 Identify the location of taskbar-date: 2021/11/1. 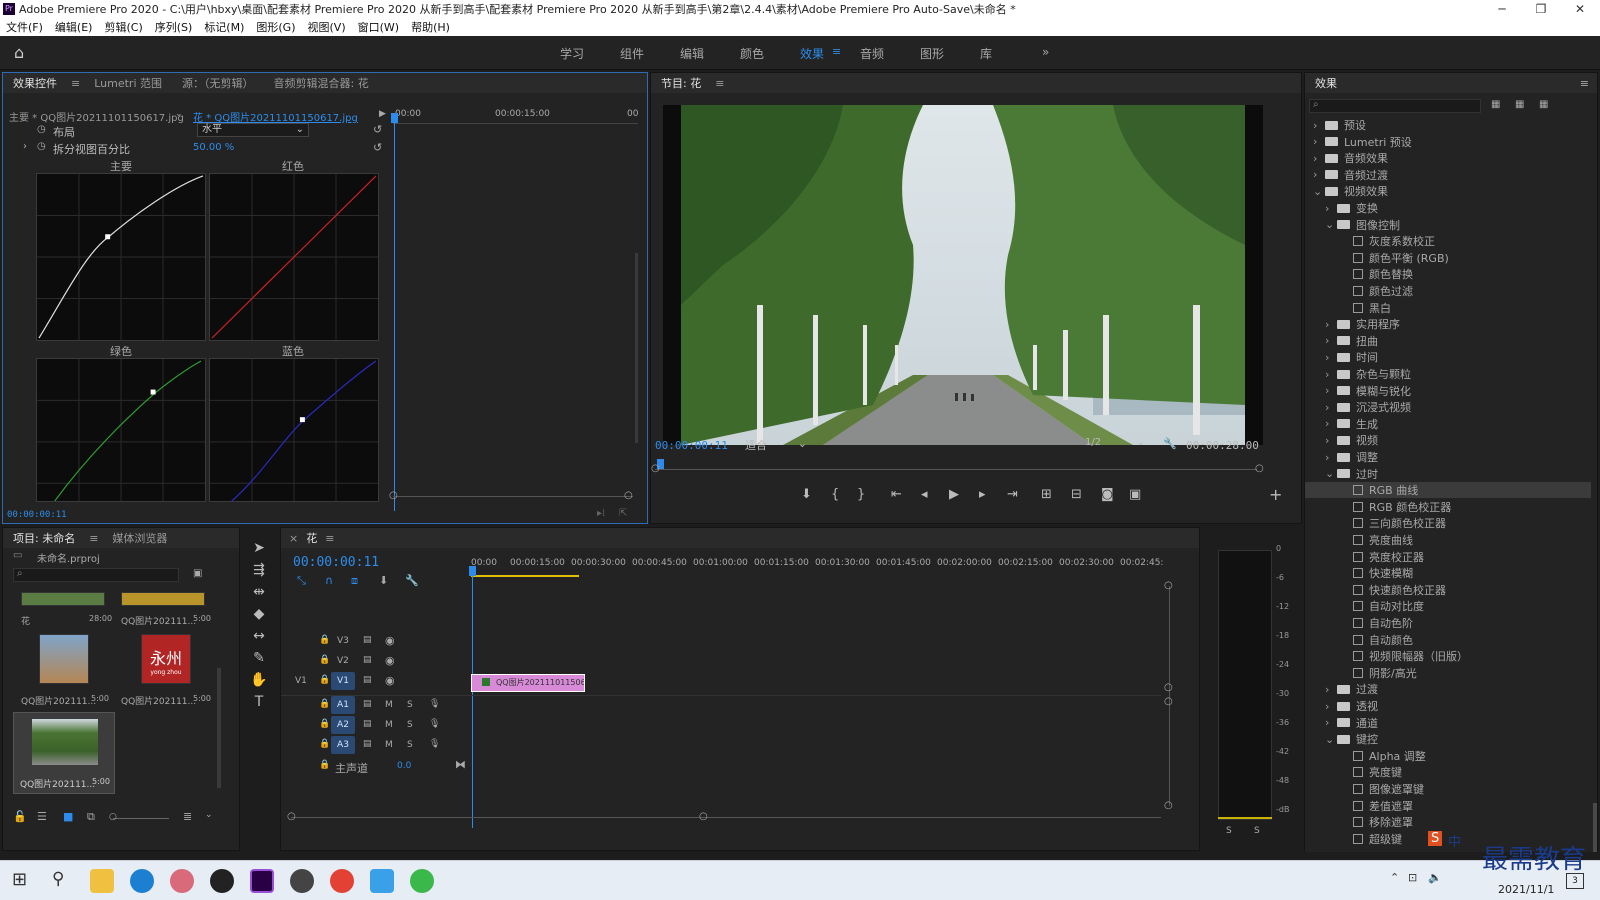
(1526, 889).